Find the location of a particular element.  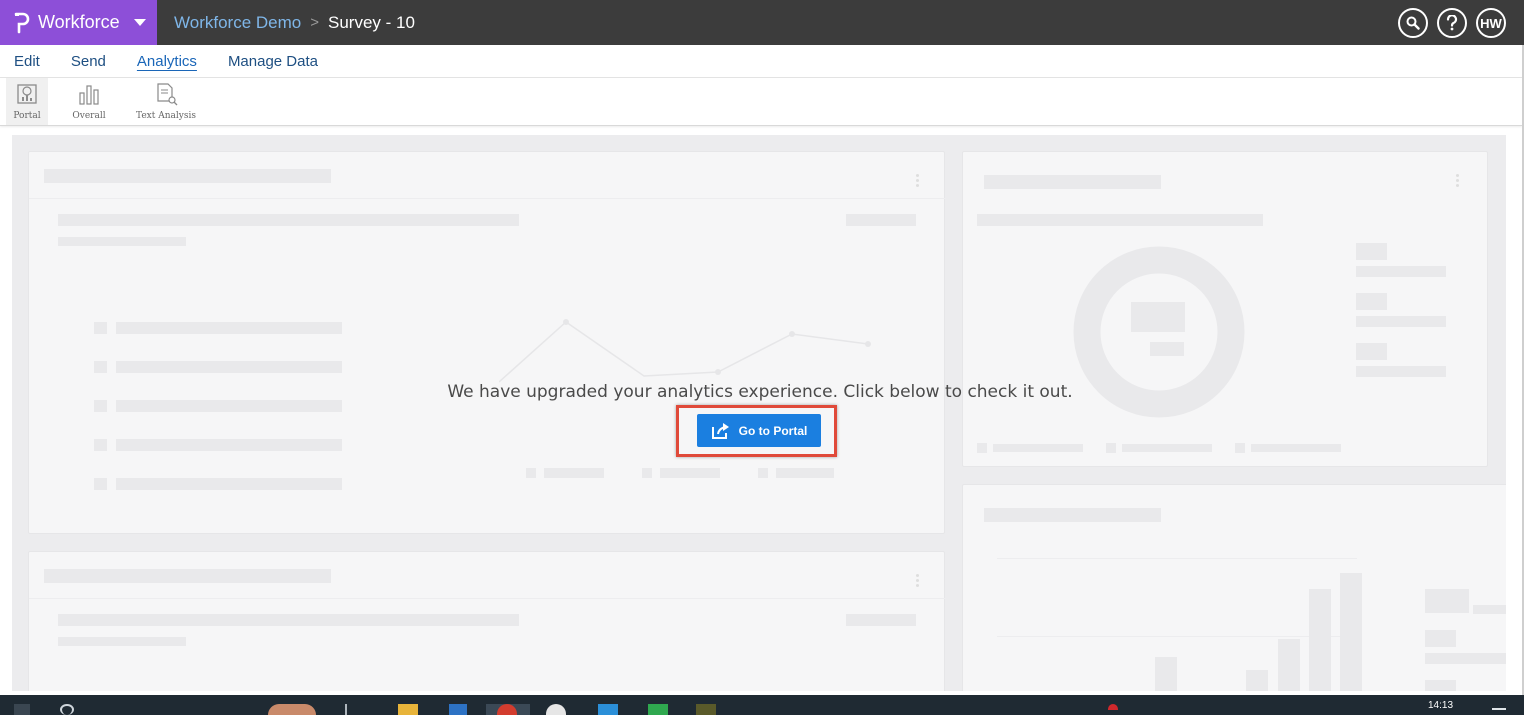

subtoolbar-item-portal: Portal is located at coordinates (27, 101).